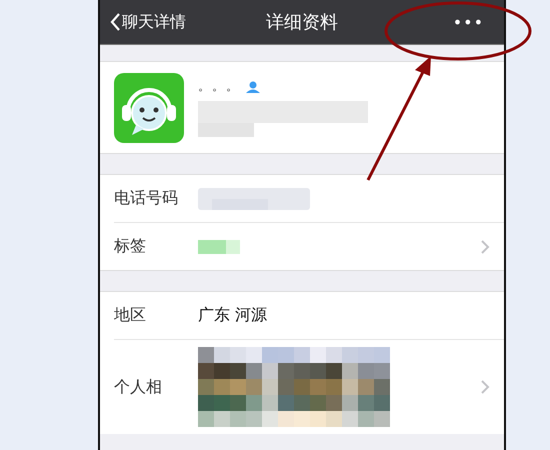 This screenshot has width=550, height=450. Describe the element at coordinates (146, 198) in the screenshot. I see `row-label: 电话号码` at that location.